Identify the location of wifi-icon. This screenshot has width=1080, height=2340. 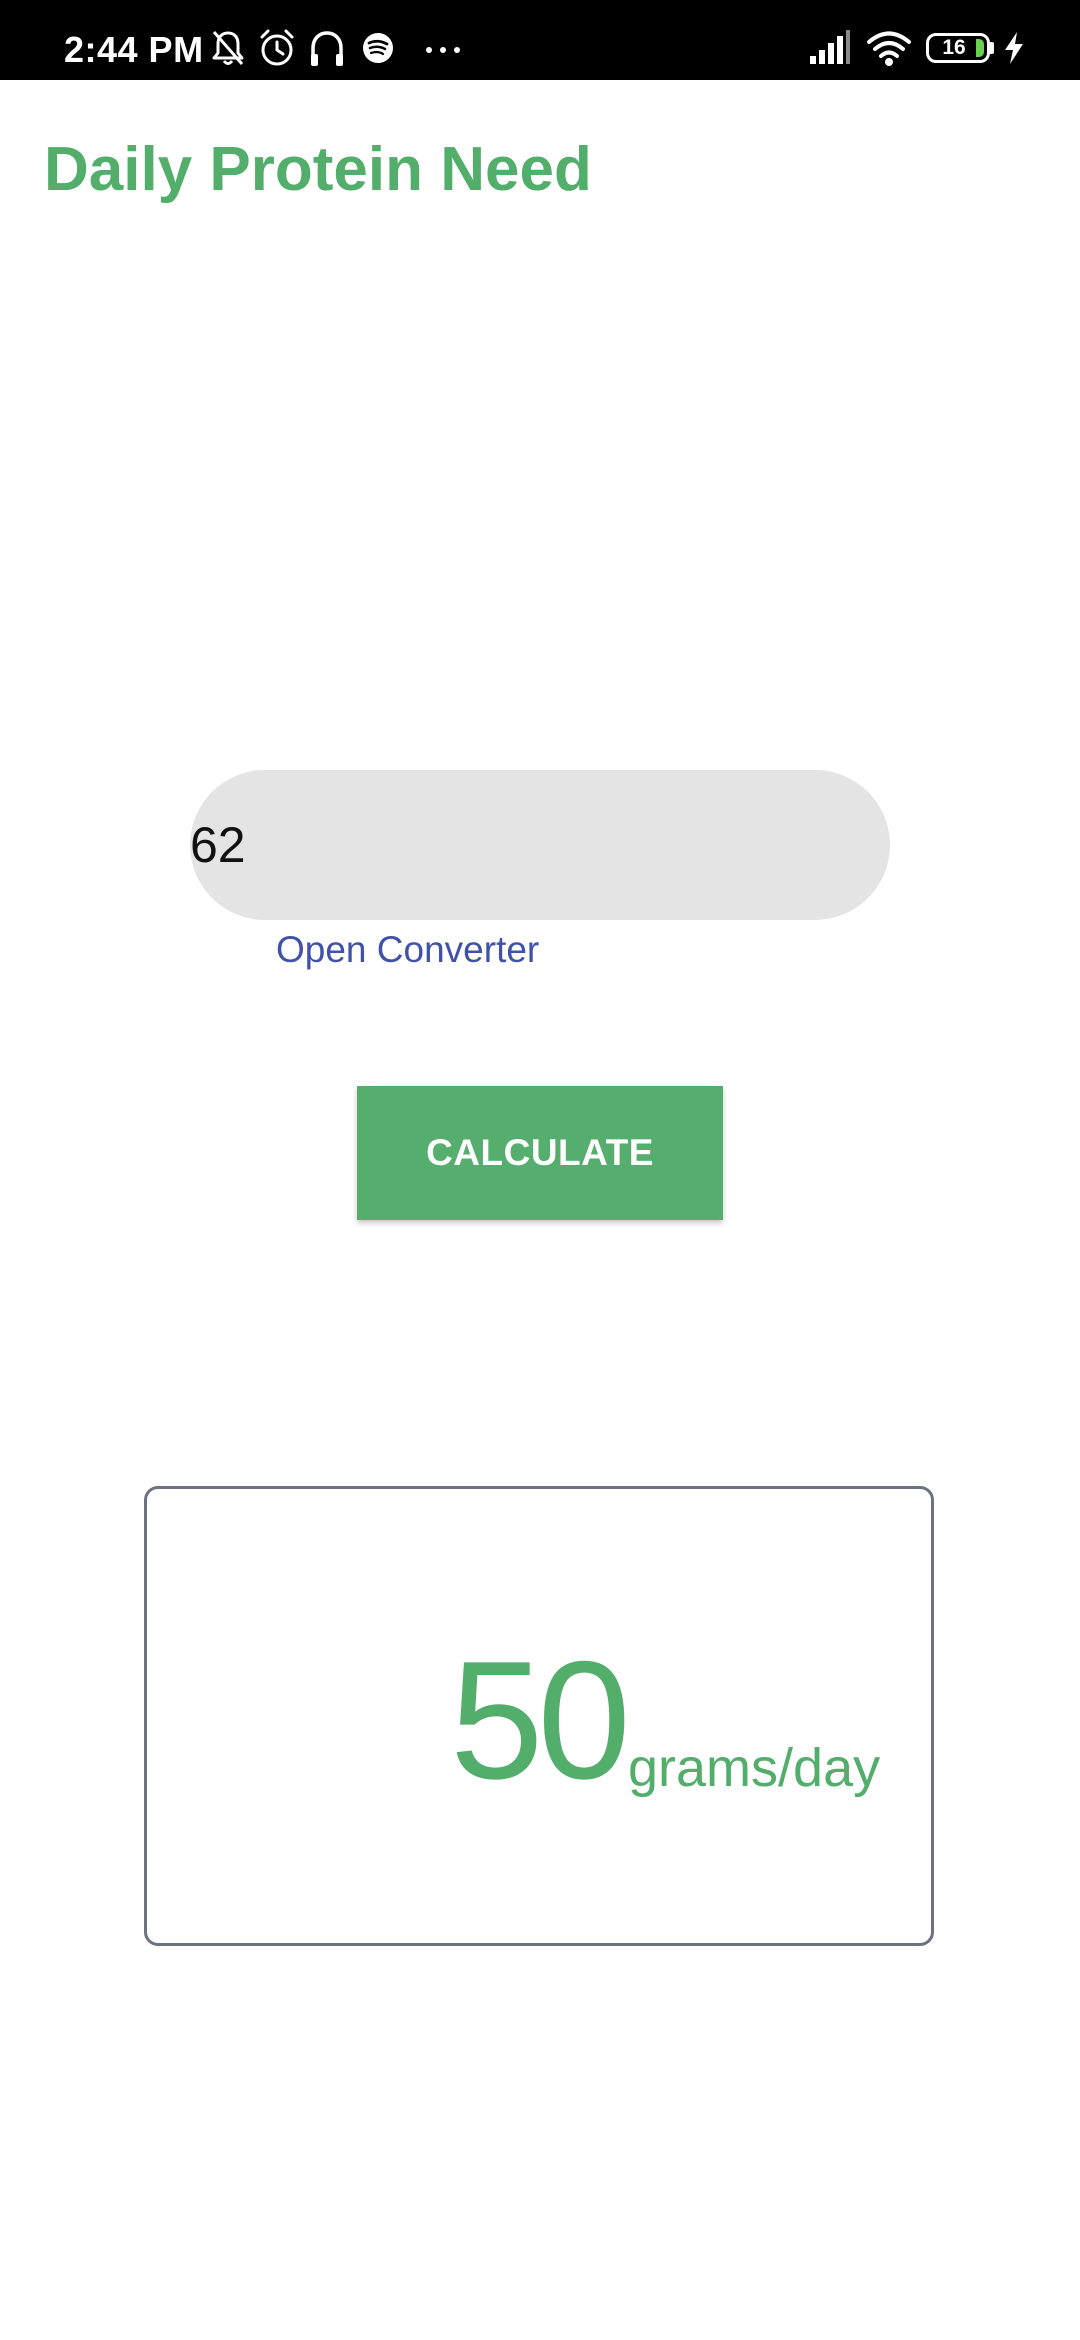
(889, 48).